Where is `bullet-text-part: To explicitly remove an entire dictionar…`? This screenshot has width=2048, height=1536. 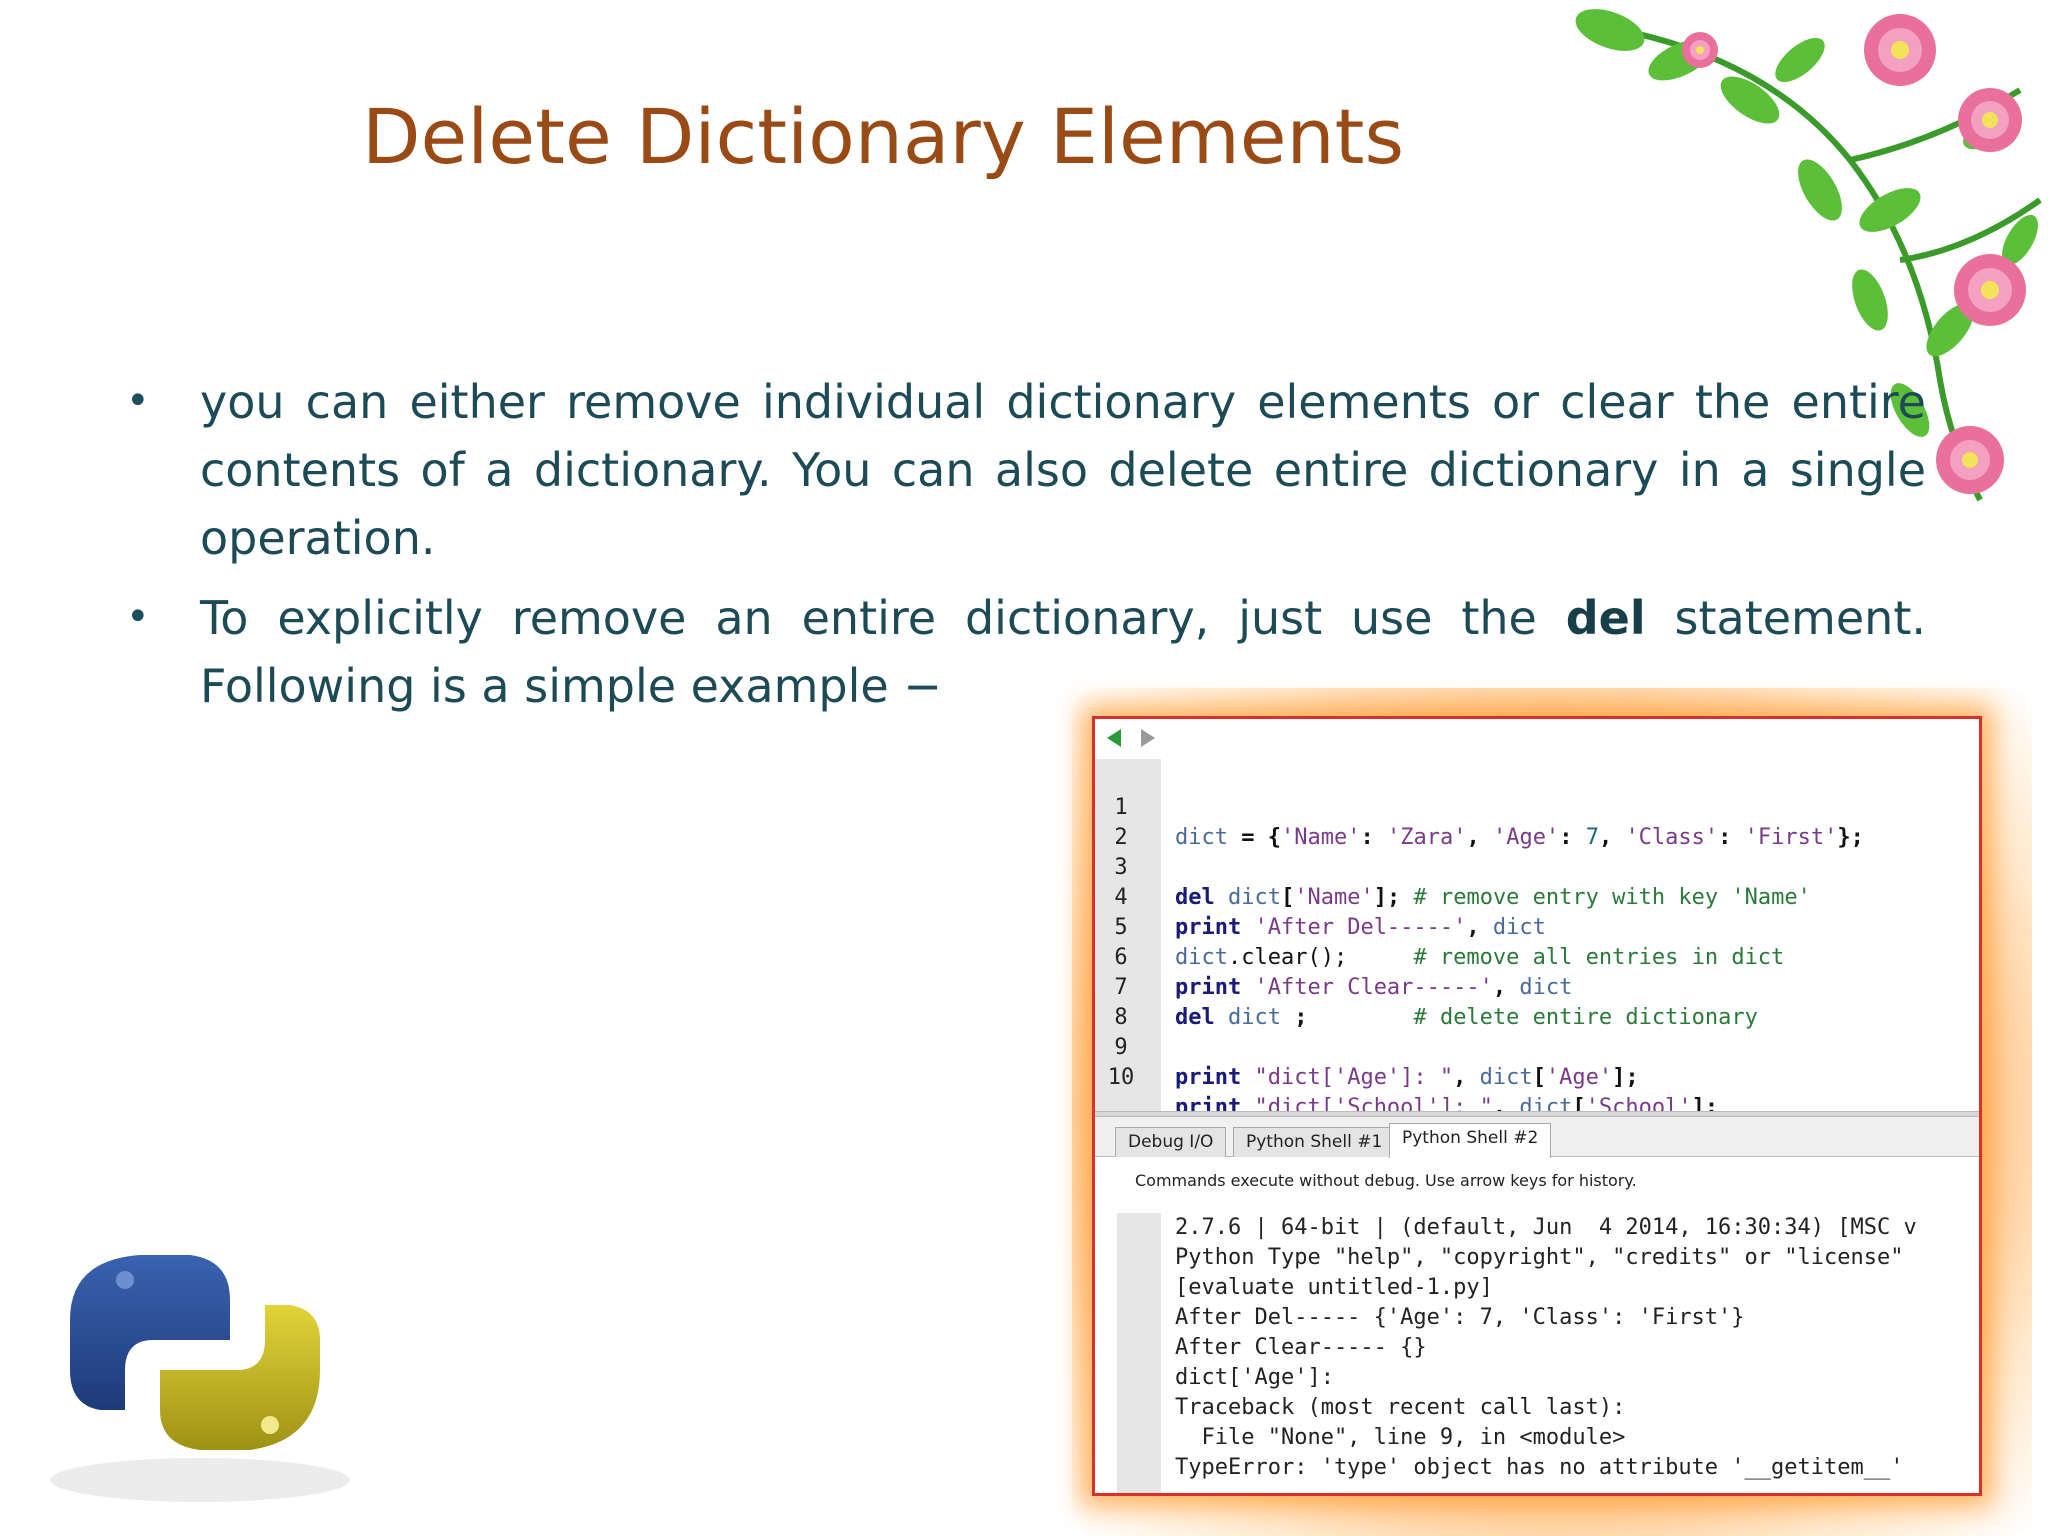 bullet-text-part: To explicitly remove an entire dictionar… is located at coordinates (883, 618).